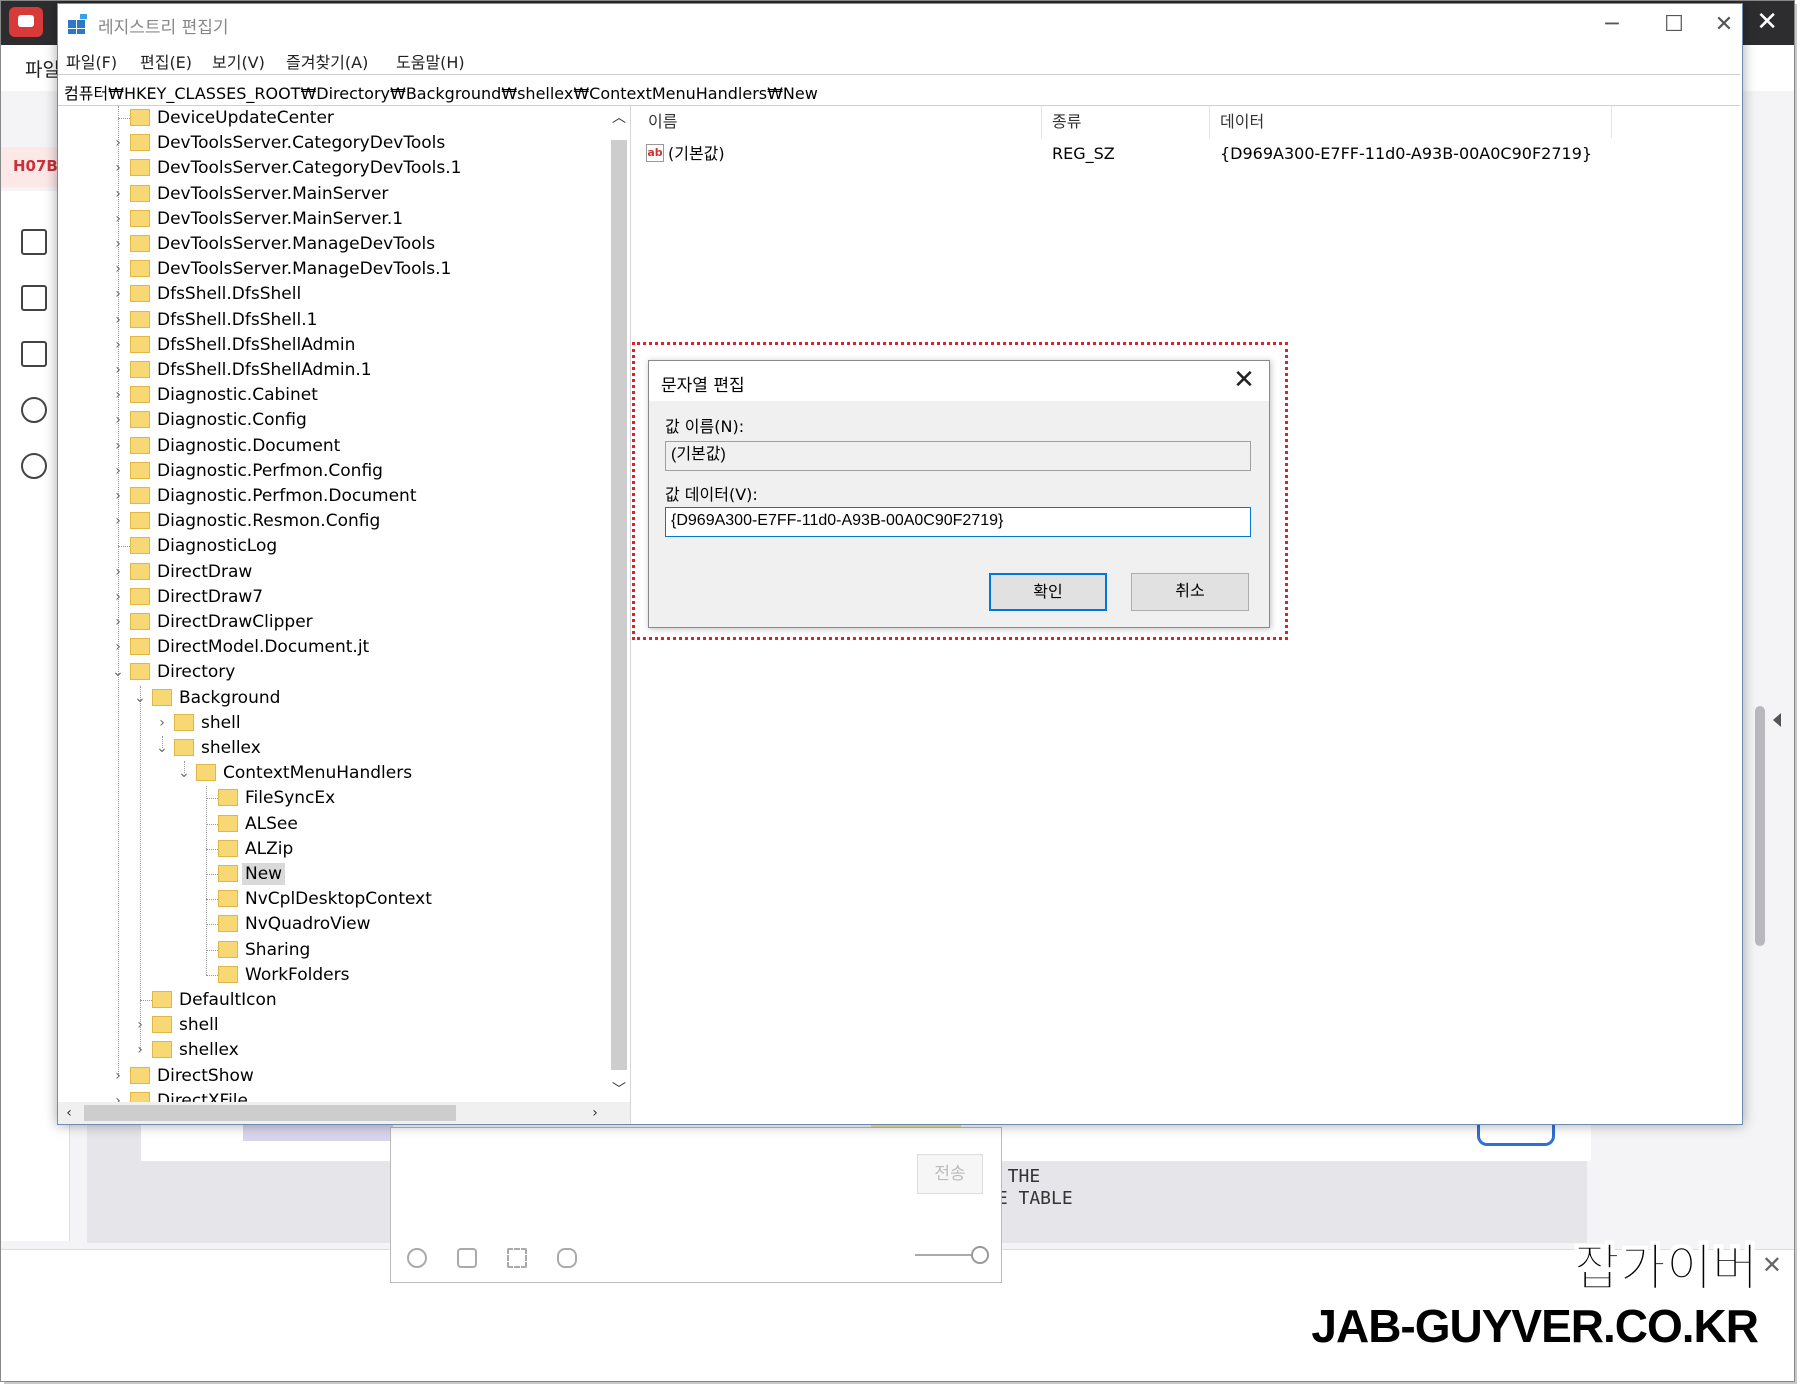  I want to click on tree-horizontal-thumb, so click(270, 1113).